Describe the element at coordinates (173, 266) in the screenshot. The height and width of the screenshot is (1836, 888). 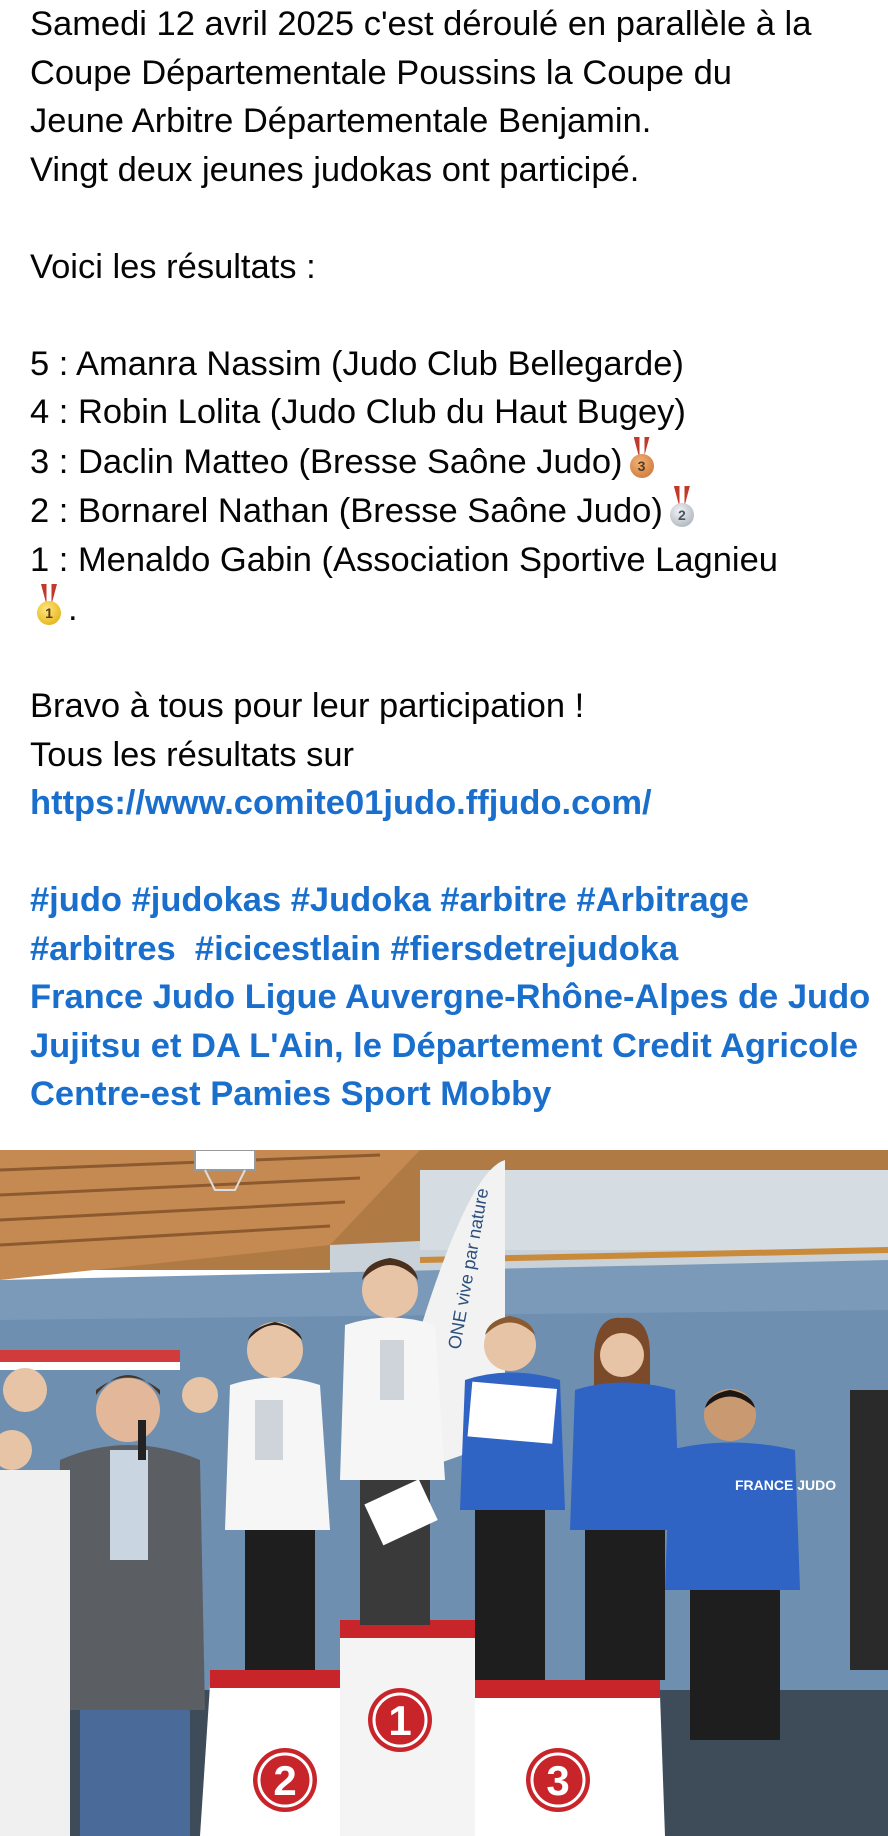
I see `results-heading: Voici les résultats :` at that location.